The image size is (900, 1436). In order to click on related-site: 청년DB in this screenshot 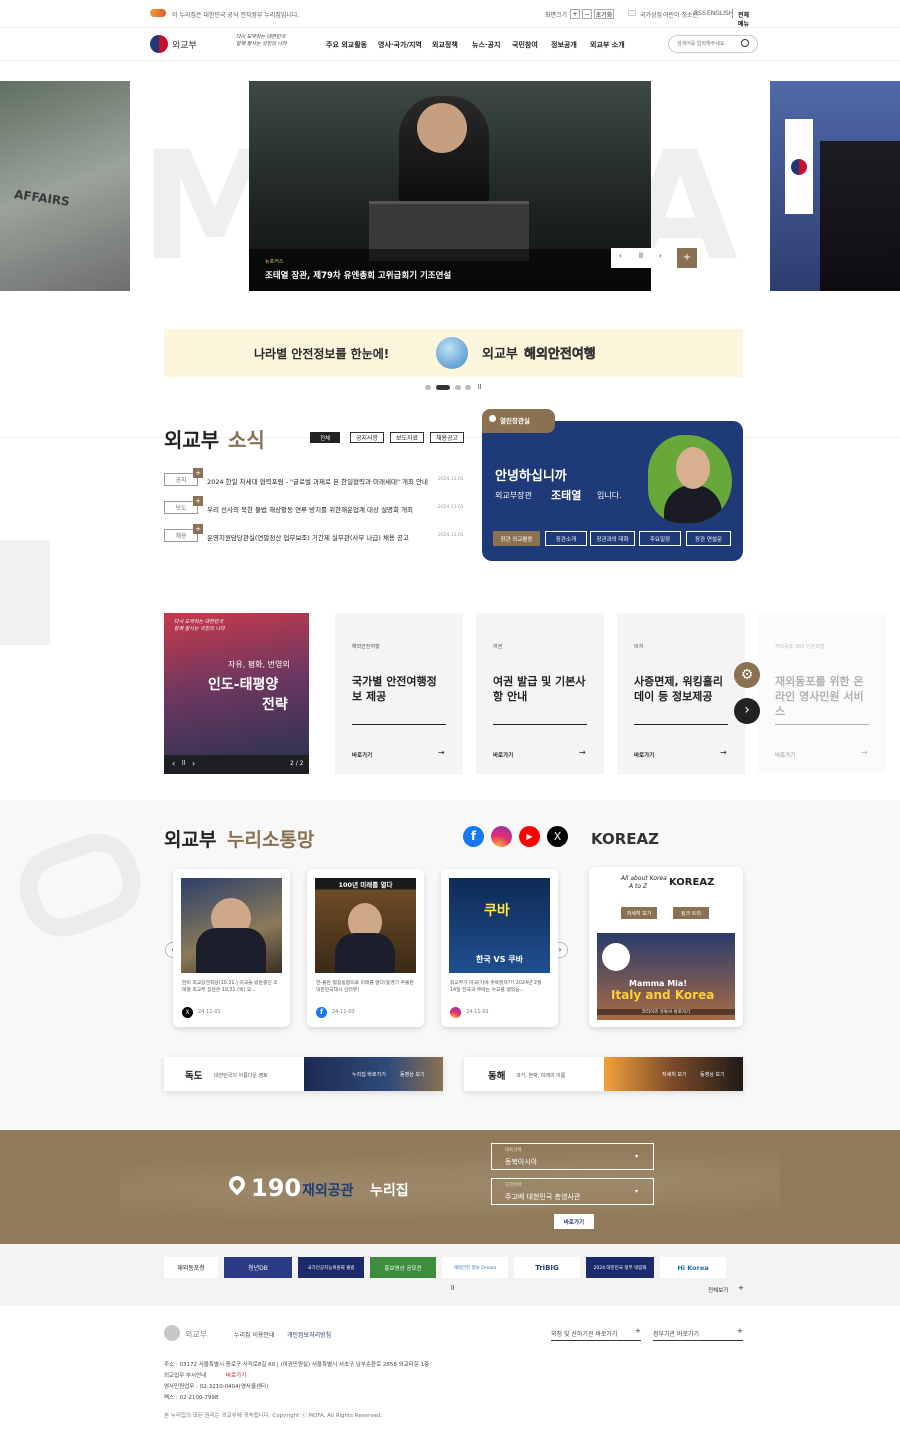, I will do `click(258, 1267)`.